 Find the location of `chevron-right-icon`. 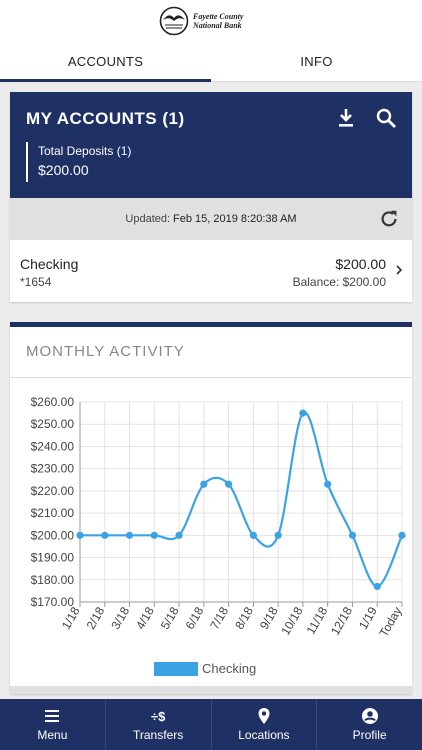

chevron-right-icon is located at coordinates (399, 270).